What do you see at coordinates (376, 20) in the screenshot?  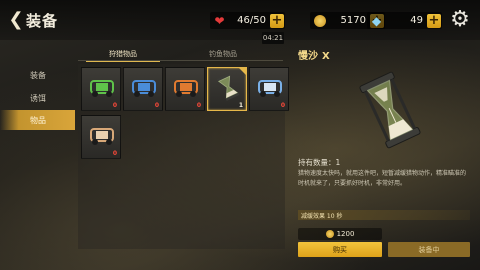 I see `diamond-icon: ◆` at bounding box center [376, 20].